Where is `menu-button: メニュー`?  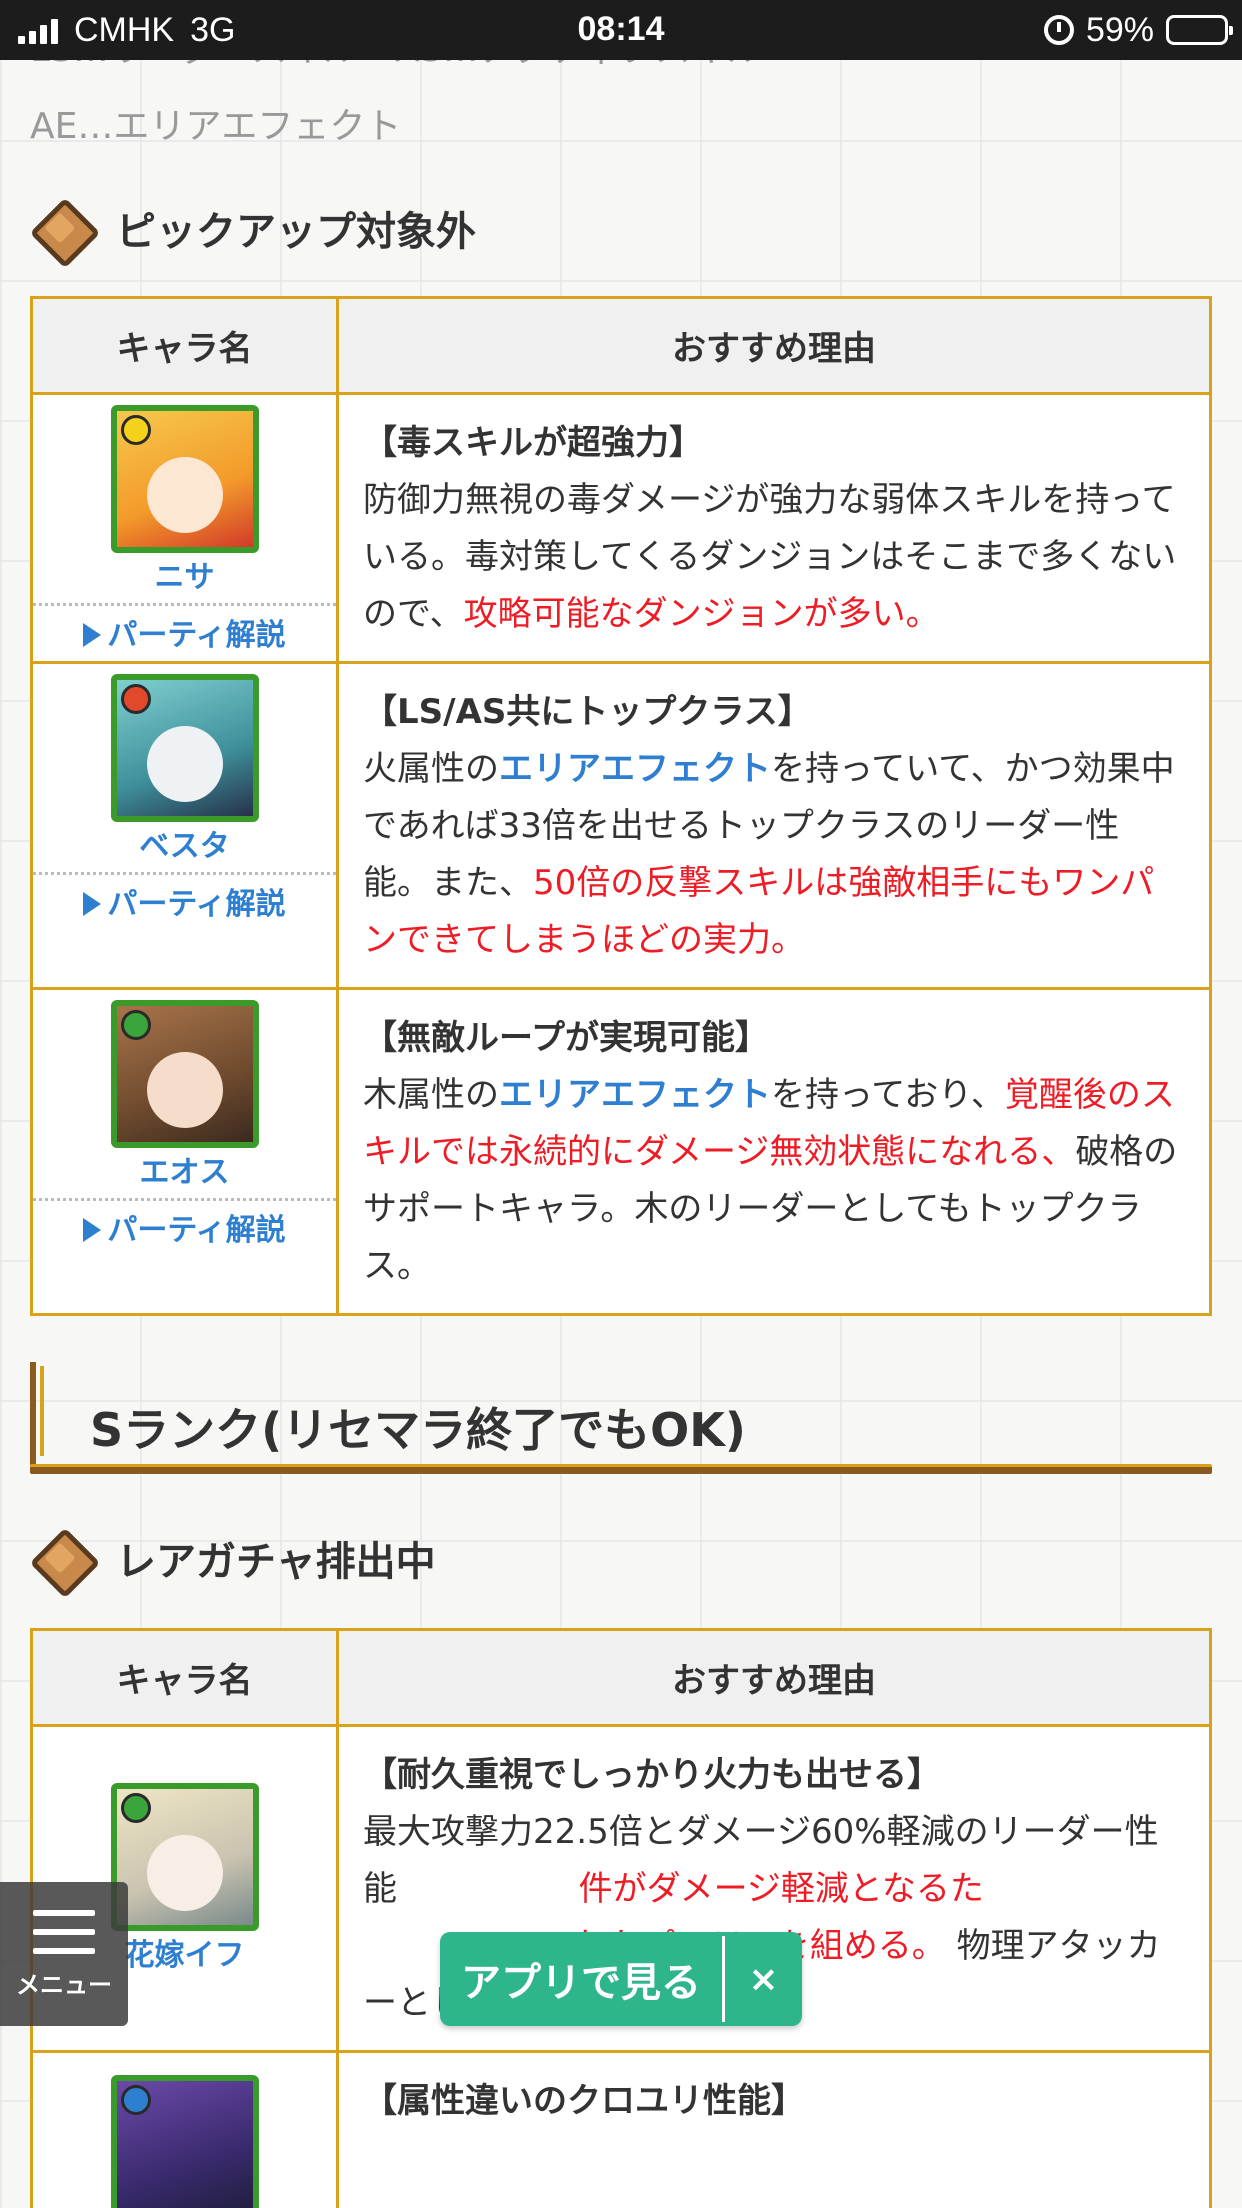
menu-button: メニュー is located at coordinates (64, 1954).